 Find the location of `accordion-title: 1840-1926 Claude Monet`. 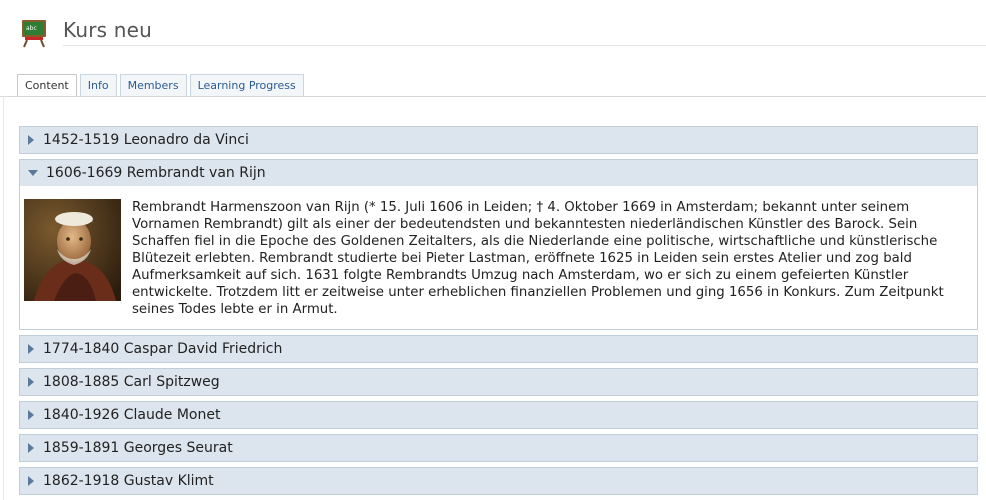

accordion-title: 1840-1926 Claude Monet is located at coordinates (132, 415).